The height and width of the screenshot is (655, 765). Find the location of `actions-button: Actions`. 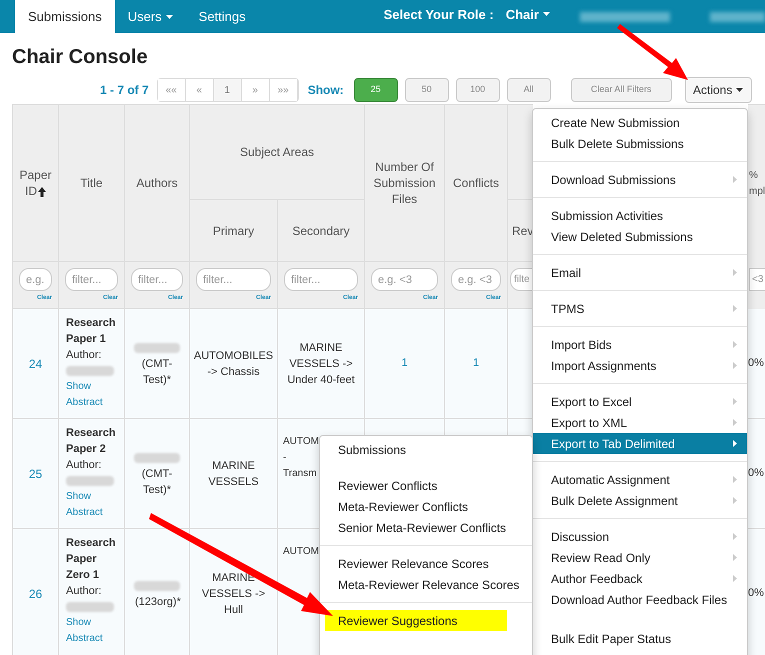

actions-button: Actions is located at coordinates (718, 90).